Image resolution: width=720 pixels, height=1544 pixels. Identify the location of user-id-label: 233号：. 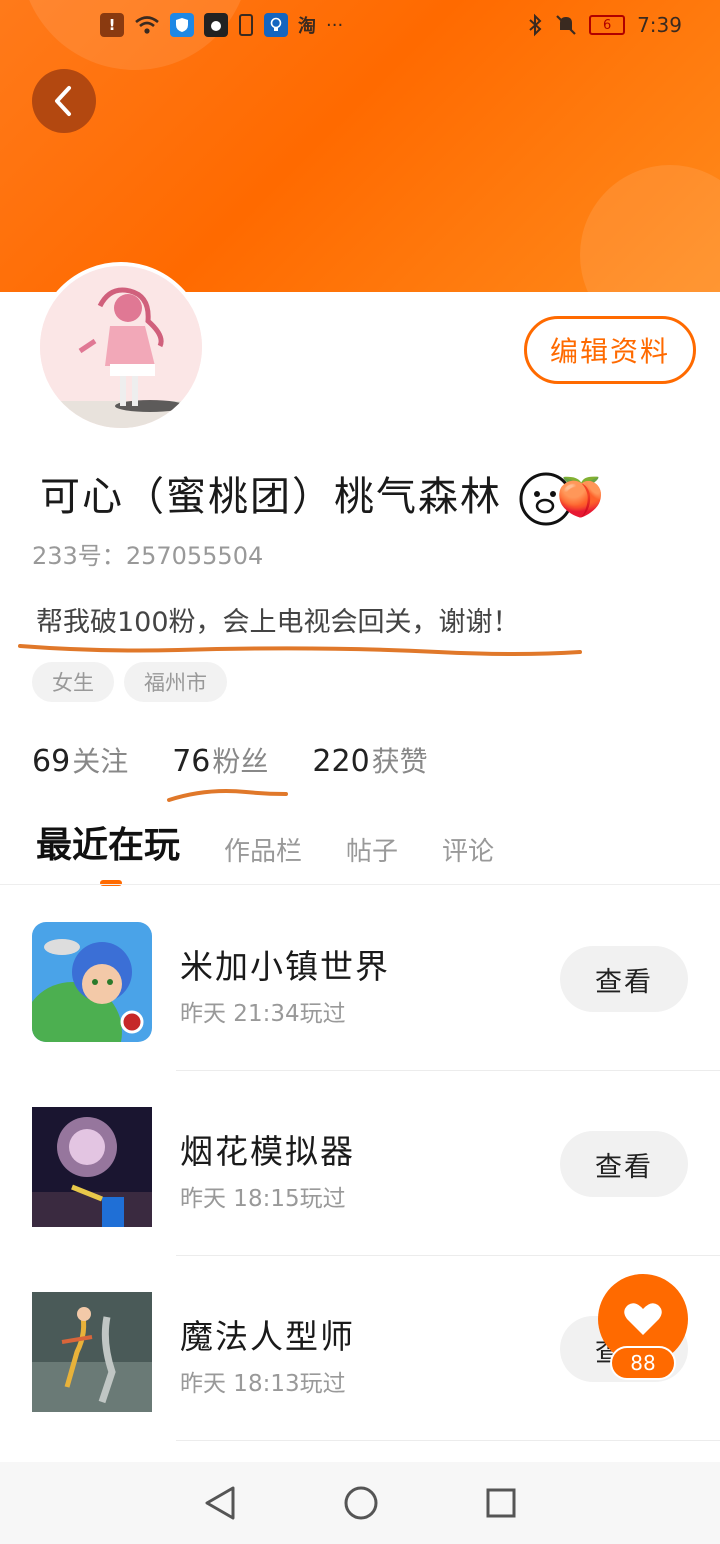
(79, 556).